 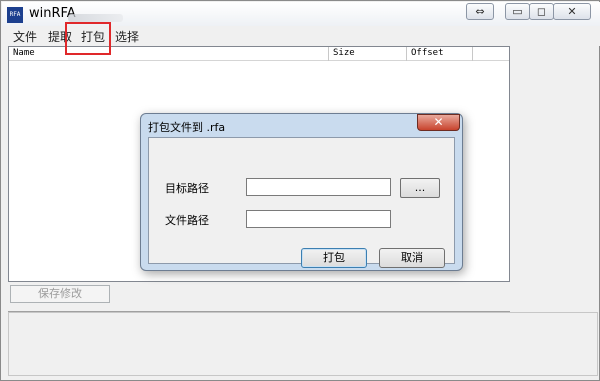 What do you see at coordinates (318, 187) in the screenshot?
I see `target-path-input` at bounding box center [318, 187].